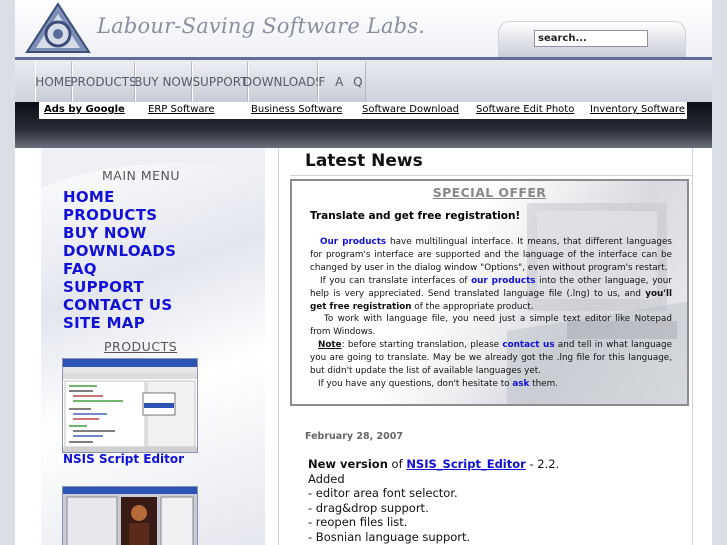 The height and width of the screenshot is (545, 727). Describe the element at coordinates (348, 464) in the screenshot. I see `new-version-label: New version` at that location.